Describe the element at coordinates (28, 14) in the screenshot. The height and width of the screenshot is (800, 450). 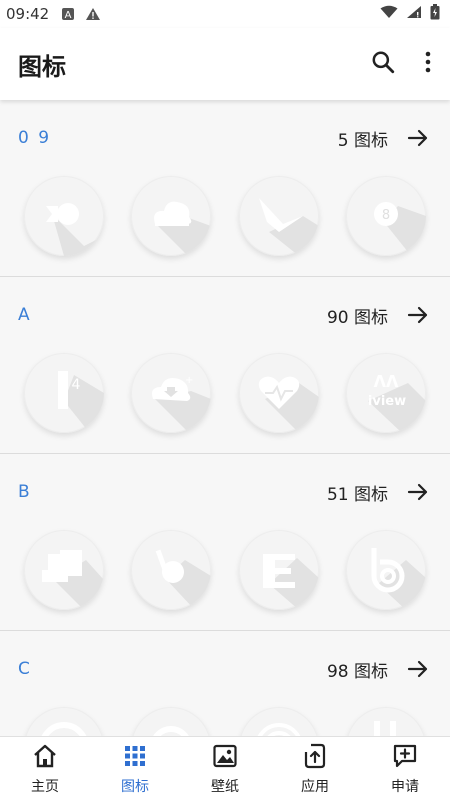
I see `status-time: 09:42` at that location.